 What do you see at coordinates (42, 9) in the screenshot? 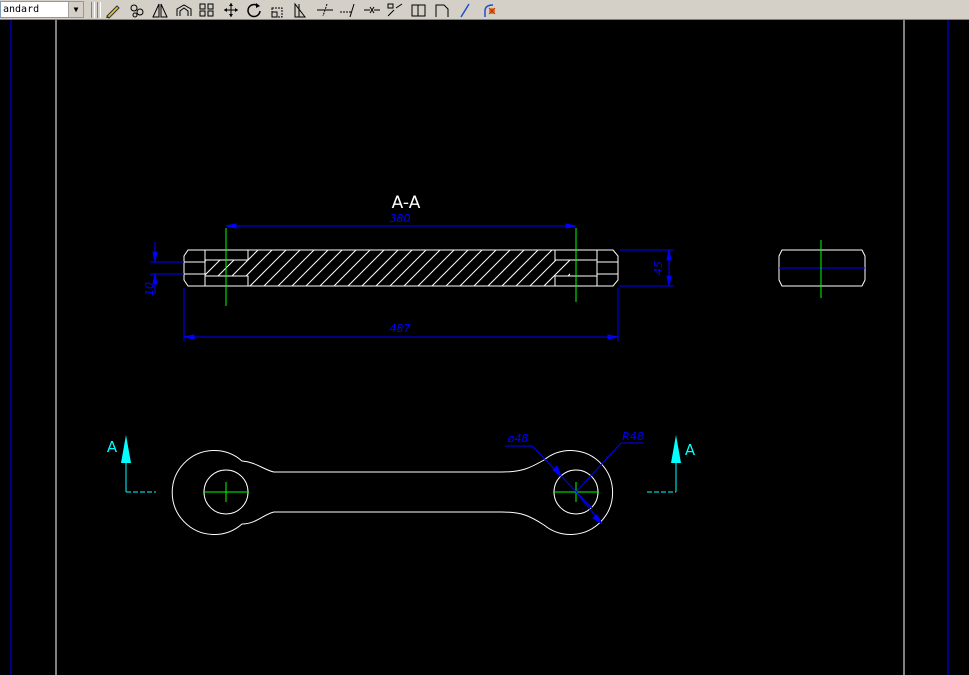
I see `dimension-style-dropdown: andard ▼` at bounding box center [42, 9].